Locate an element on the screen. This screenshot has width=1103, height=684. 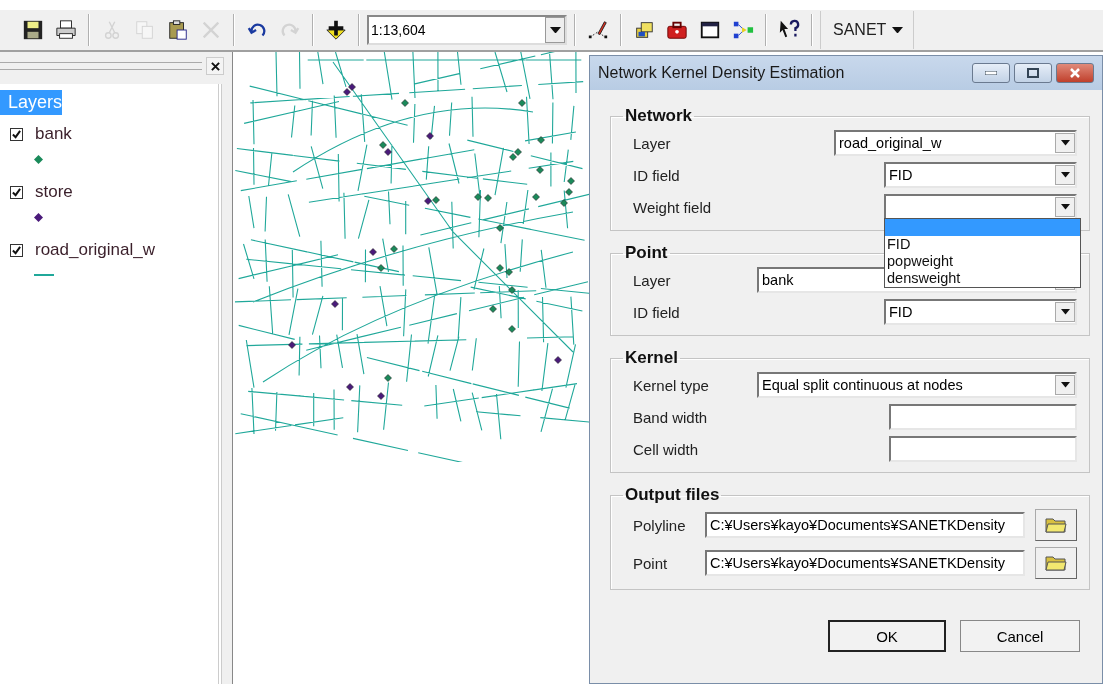
paste-icon is located at coordinates (178, 30).